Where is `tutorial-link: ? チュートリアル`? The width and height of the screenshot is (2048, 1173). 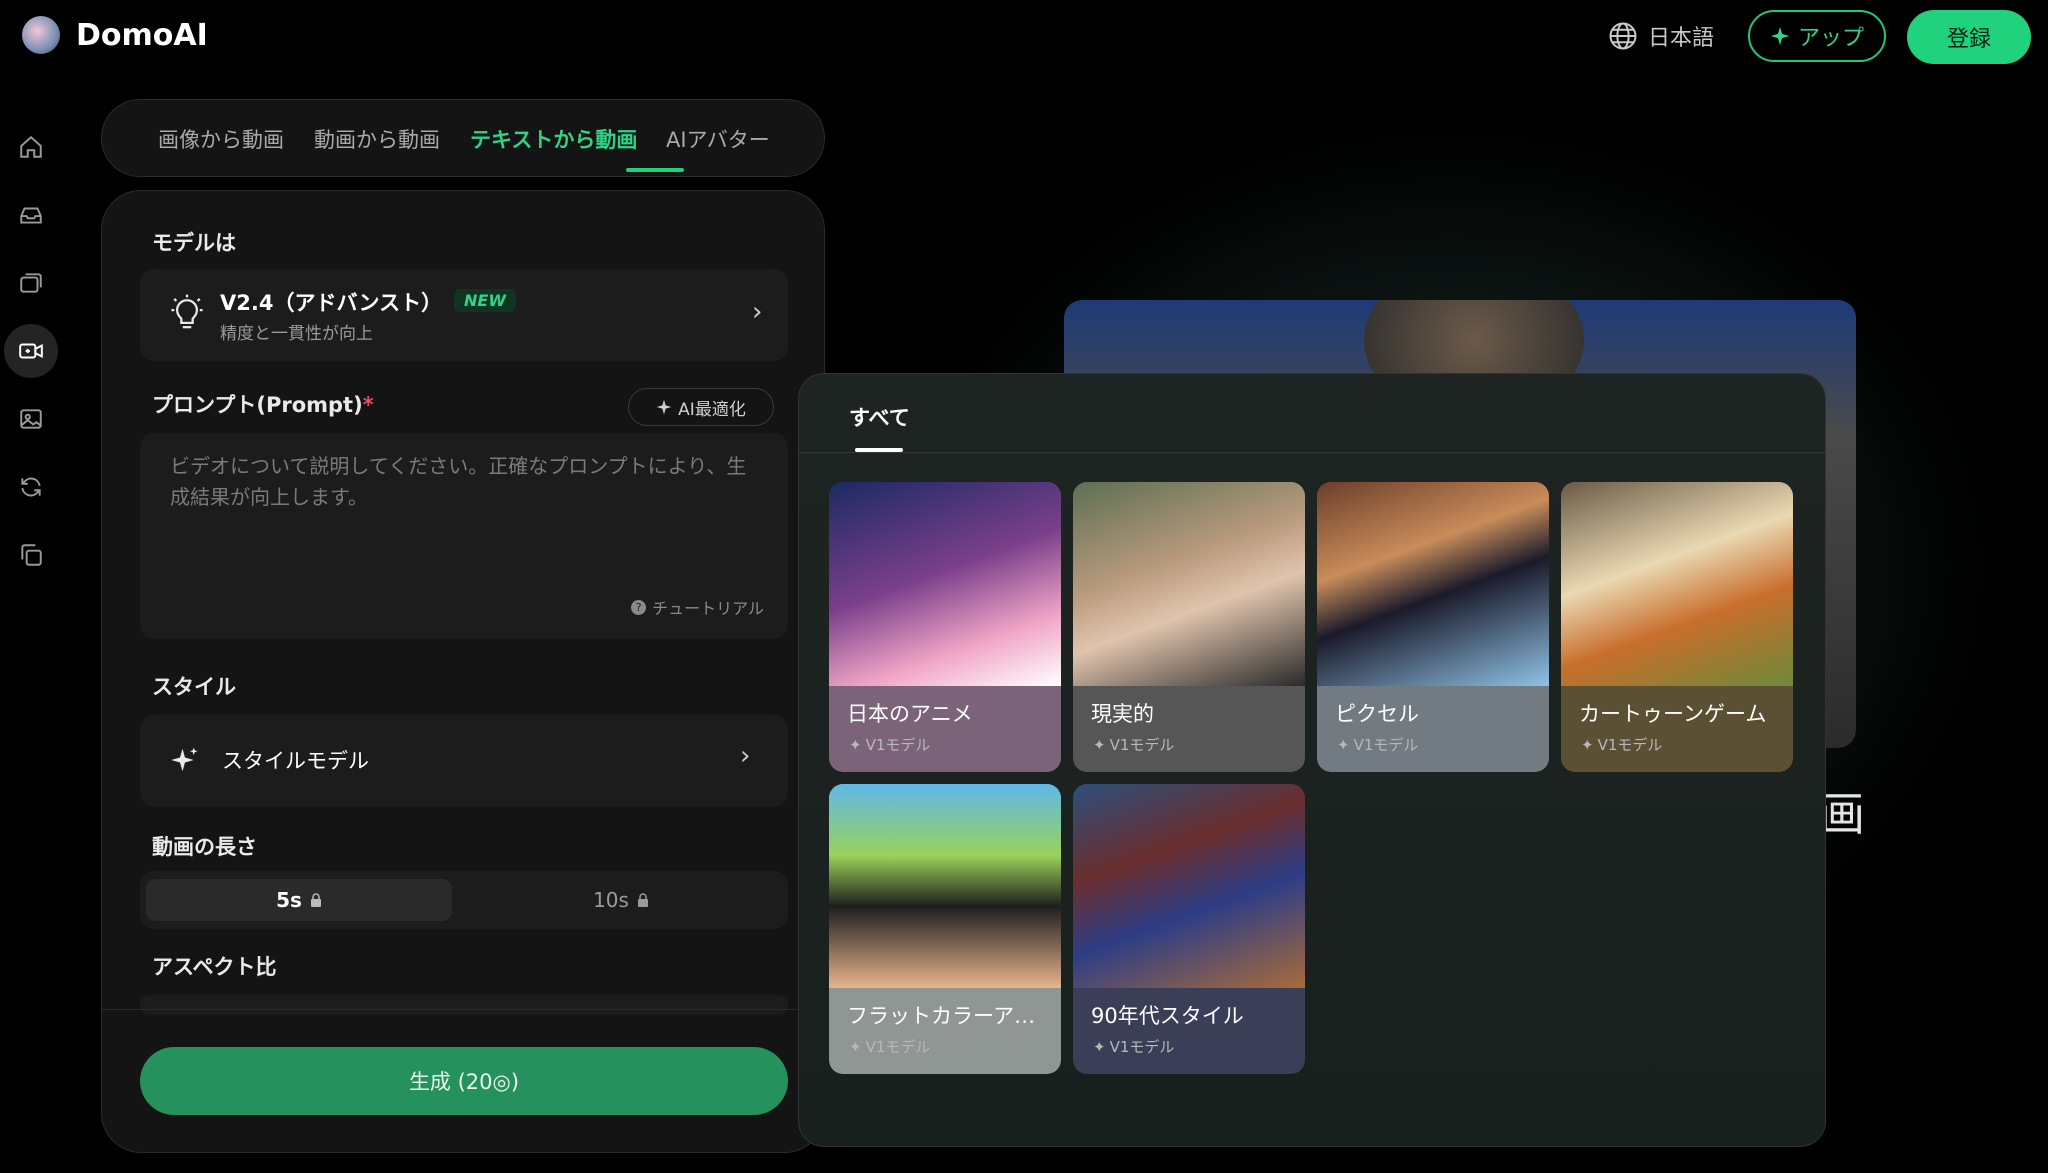
tutorial-link: ? チュートリアル is located at coordinates (697, 607).